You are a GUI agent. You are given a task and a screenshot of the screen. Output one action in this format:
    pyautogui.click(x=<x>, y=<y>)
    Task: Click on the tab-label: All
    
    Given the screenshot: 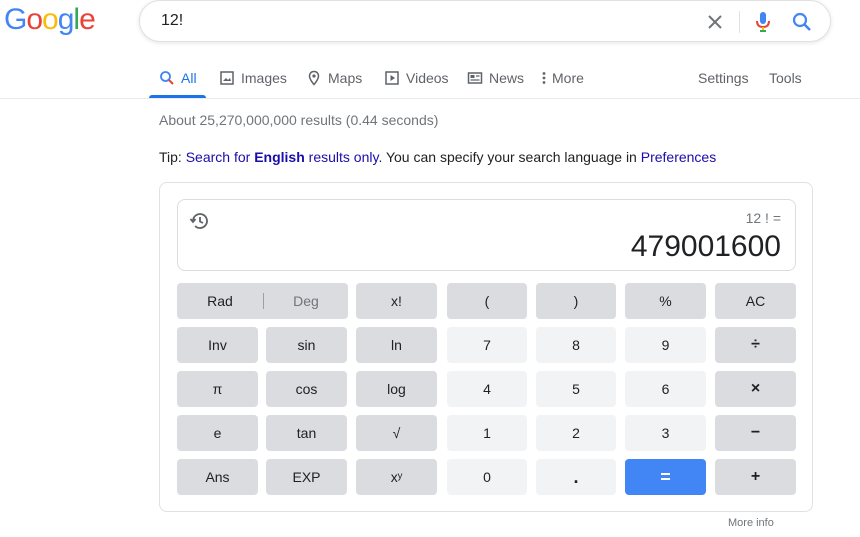 What is the action you would take?
    pyautogui.click(x=189, y=78)
    